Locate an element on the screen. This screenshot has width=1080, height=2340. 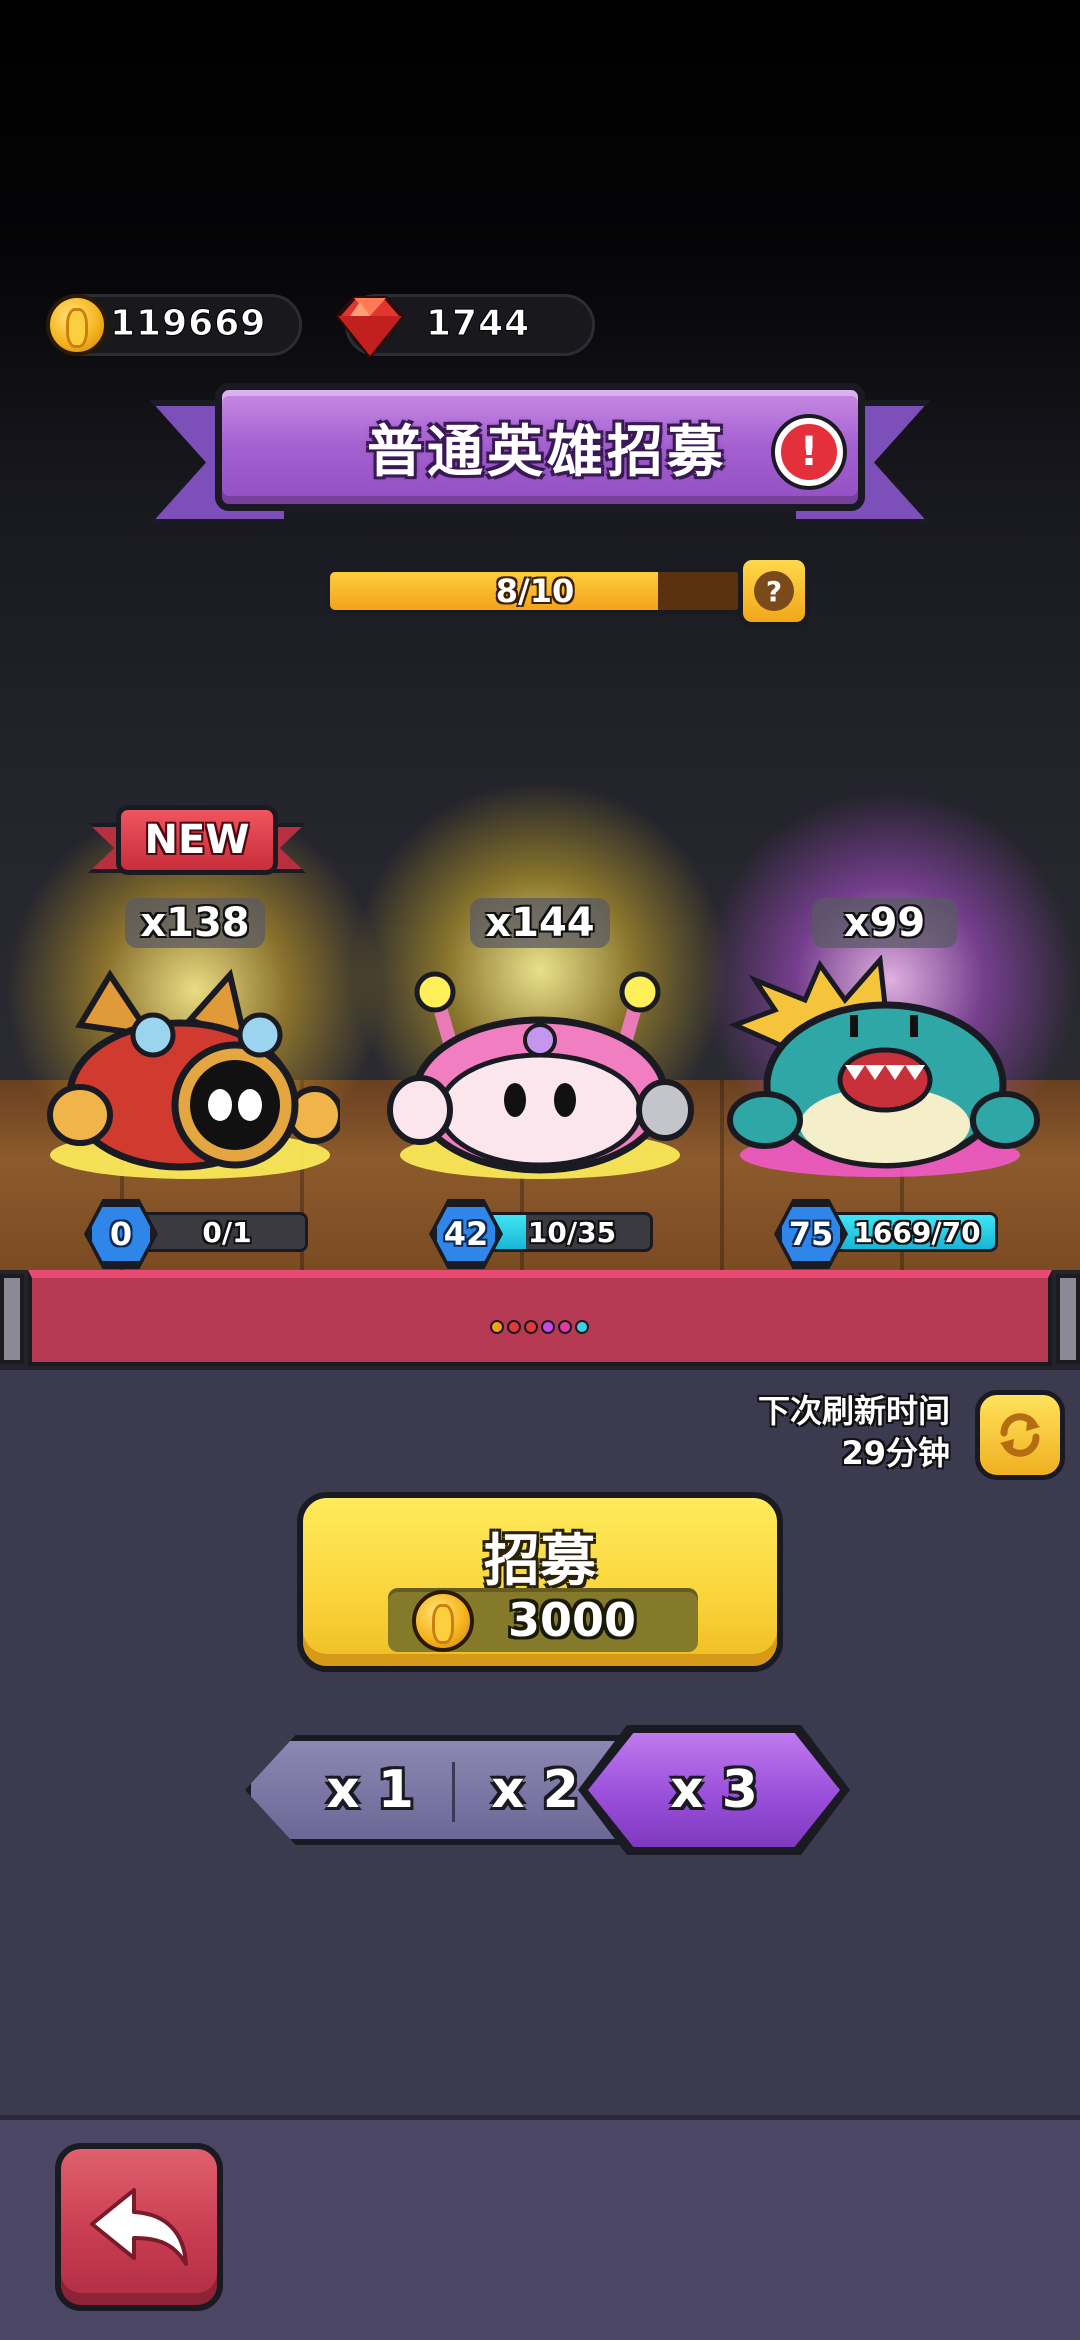
new-badge: NEW is located at coordinates (197, 844).